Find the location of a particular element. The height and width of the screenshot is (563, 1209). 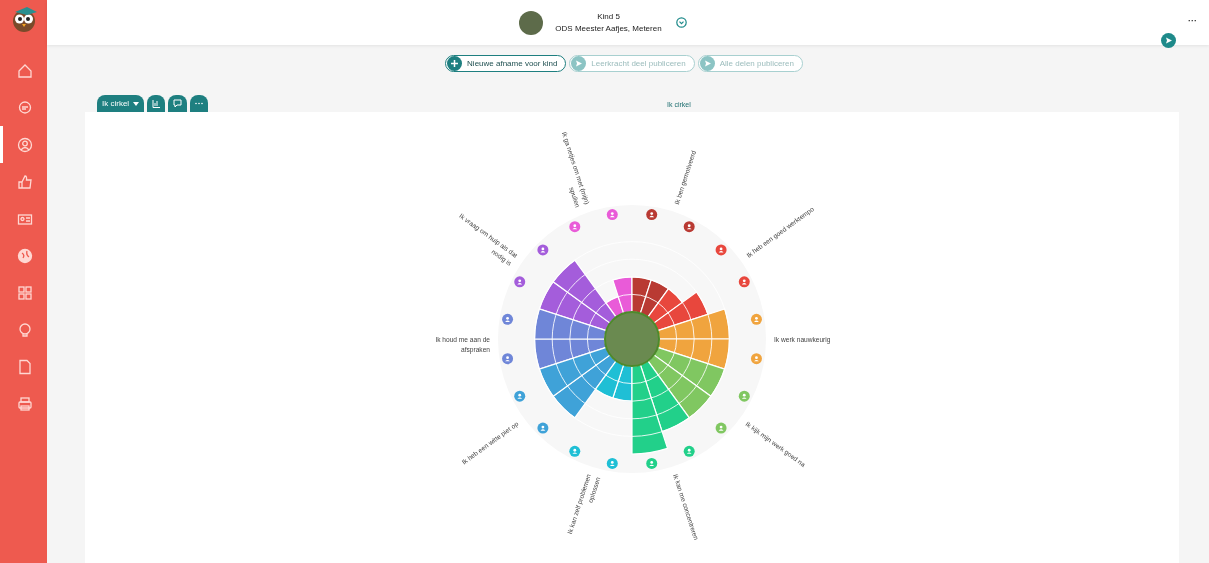

plus-icon is located at coordinates (455, 63).